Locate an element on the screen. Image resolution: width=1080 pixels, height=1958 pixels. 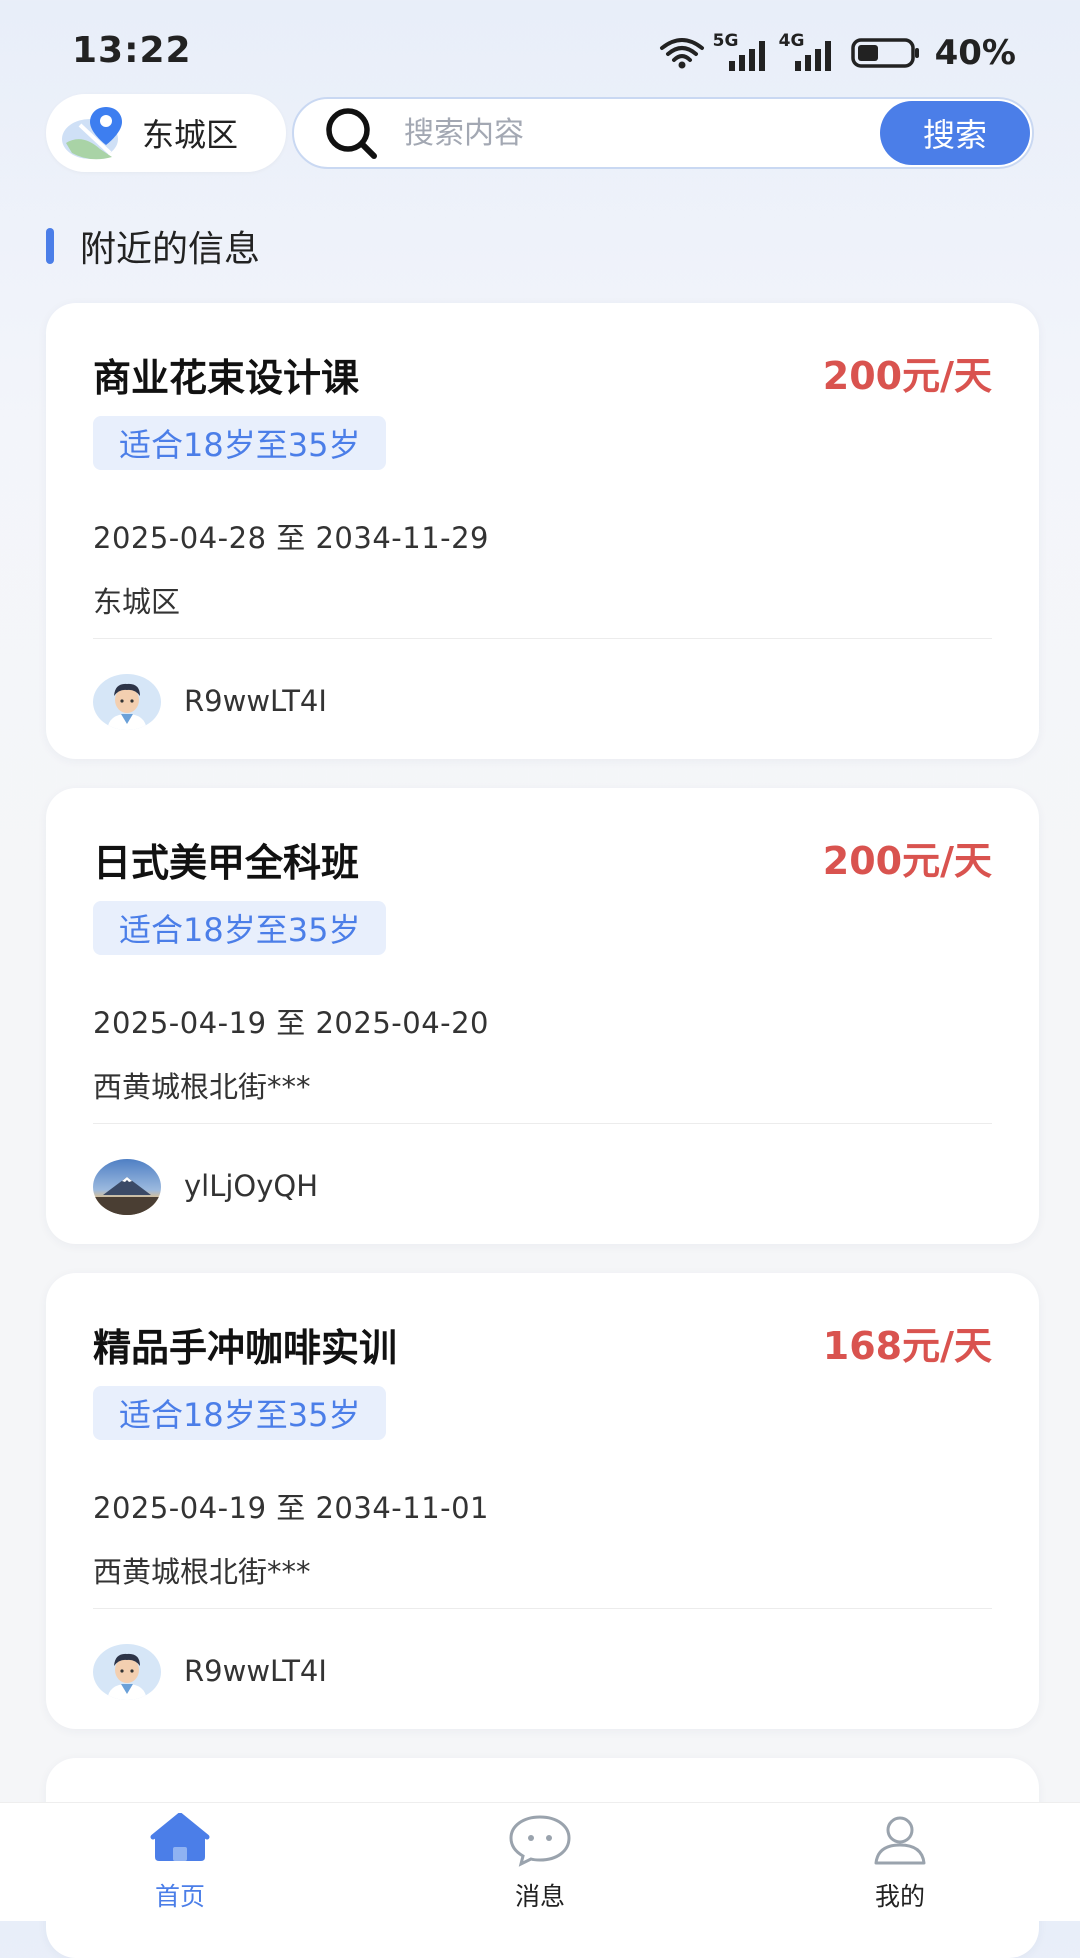
battery-icon is located at coordinates (884, 53).